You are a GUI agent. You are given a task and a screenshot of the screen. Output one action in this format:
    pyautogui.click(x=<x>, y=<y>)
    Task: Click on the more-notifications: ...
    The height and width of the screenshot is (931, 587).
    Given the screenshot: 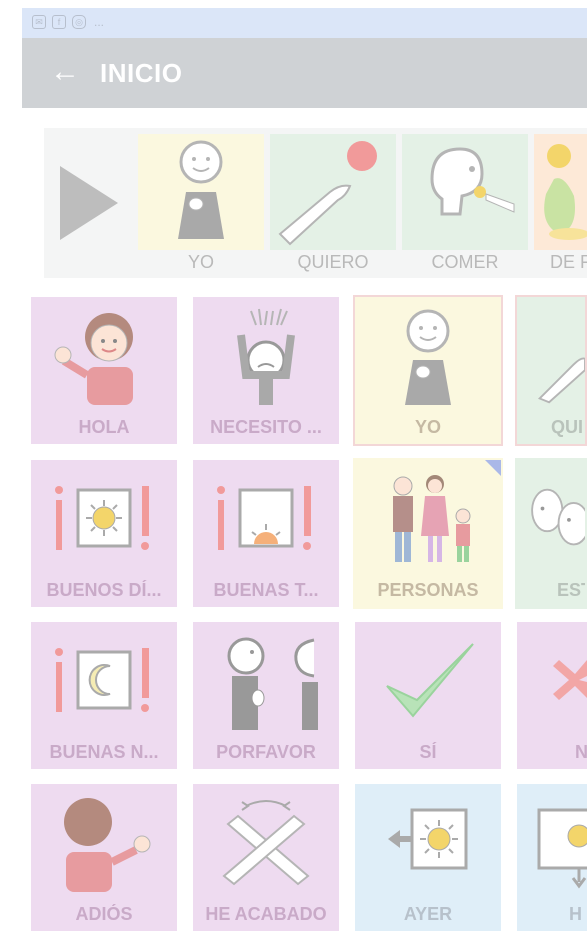 What is the action you would take?
    pyautogui.click(x=99, y=22)
    